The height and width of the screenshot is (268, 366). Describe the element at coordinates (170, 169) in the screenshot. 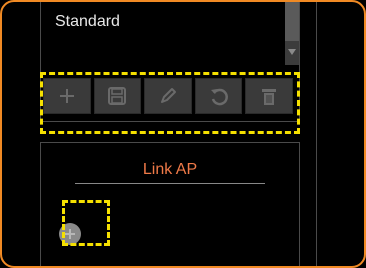

I see `link-ap-title: Link AP` at that location.